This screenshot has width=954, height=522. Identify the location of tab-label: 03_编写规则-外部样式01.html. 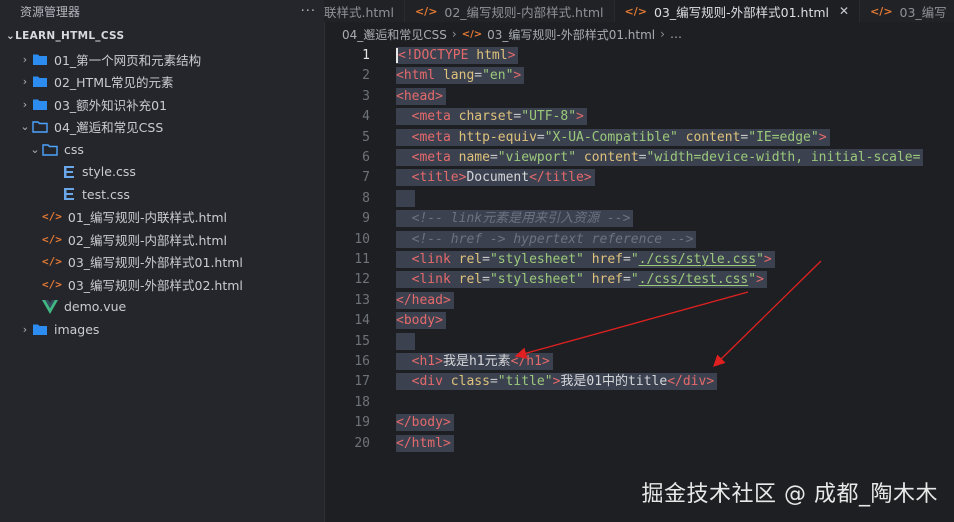
(741, 12).